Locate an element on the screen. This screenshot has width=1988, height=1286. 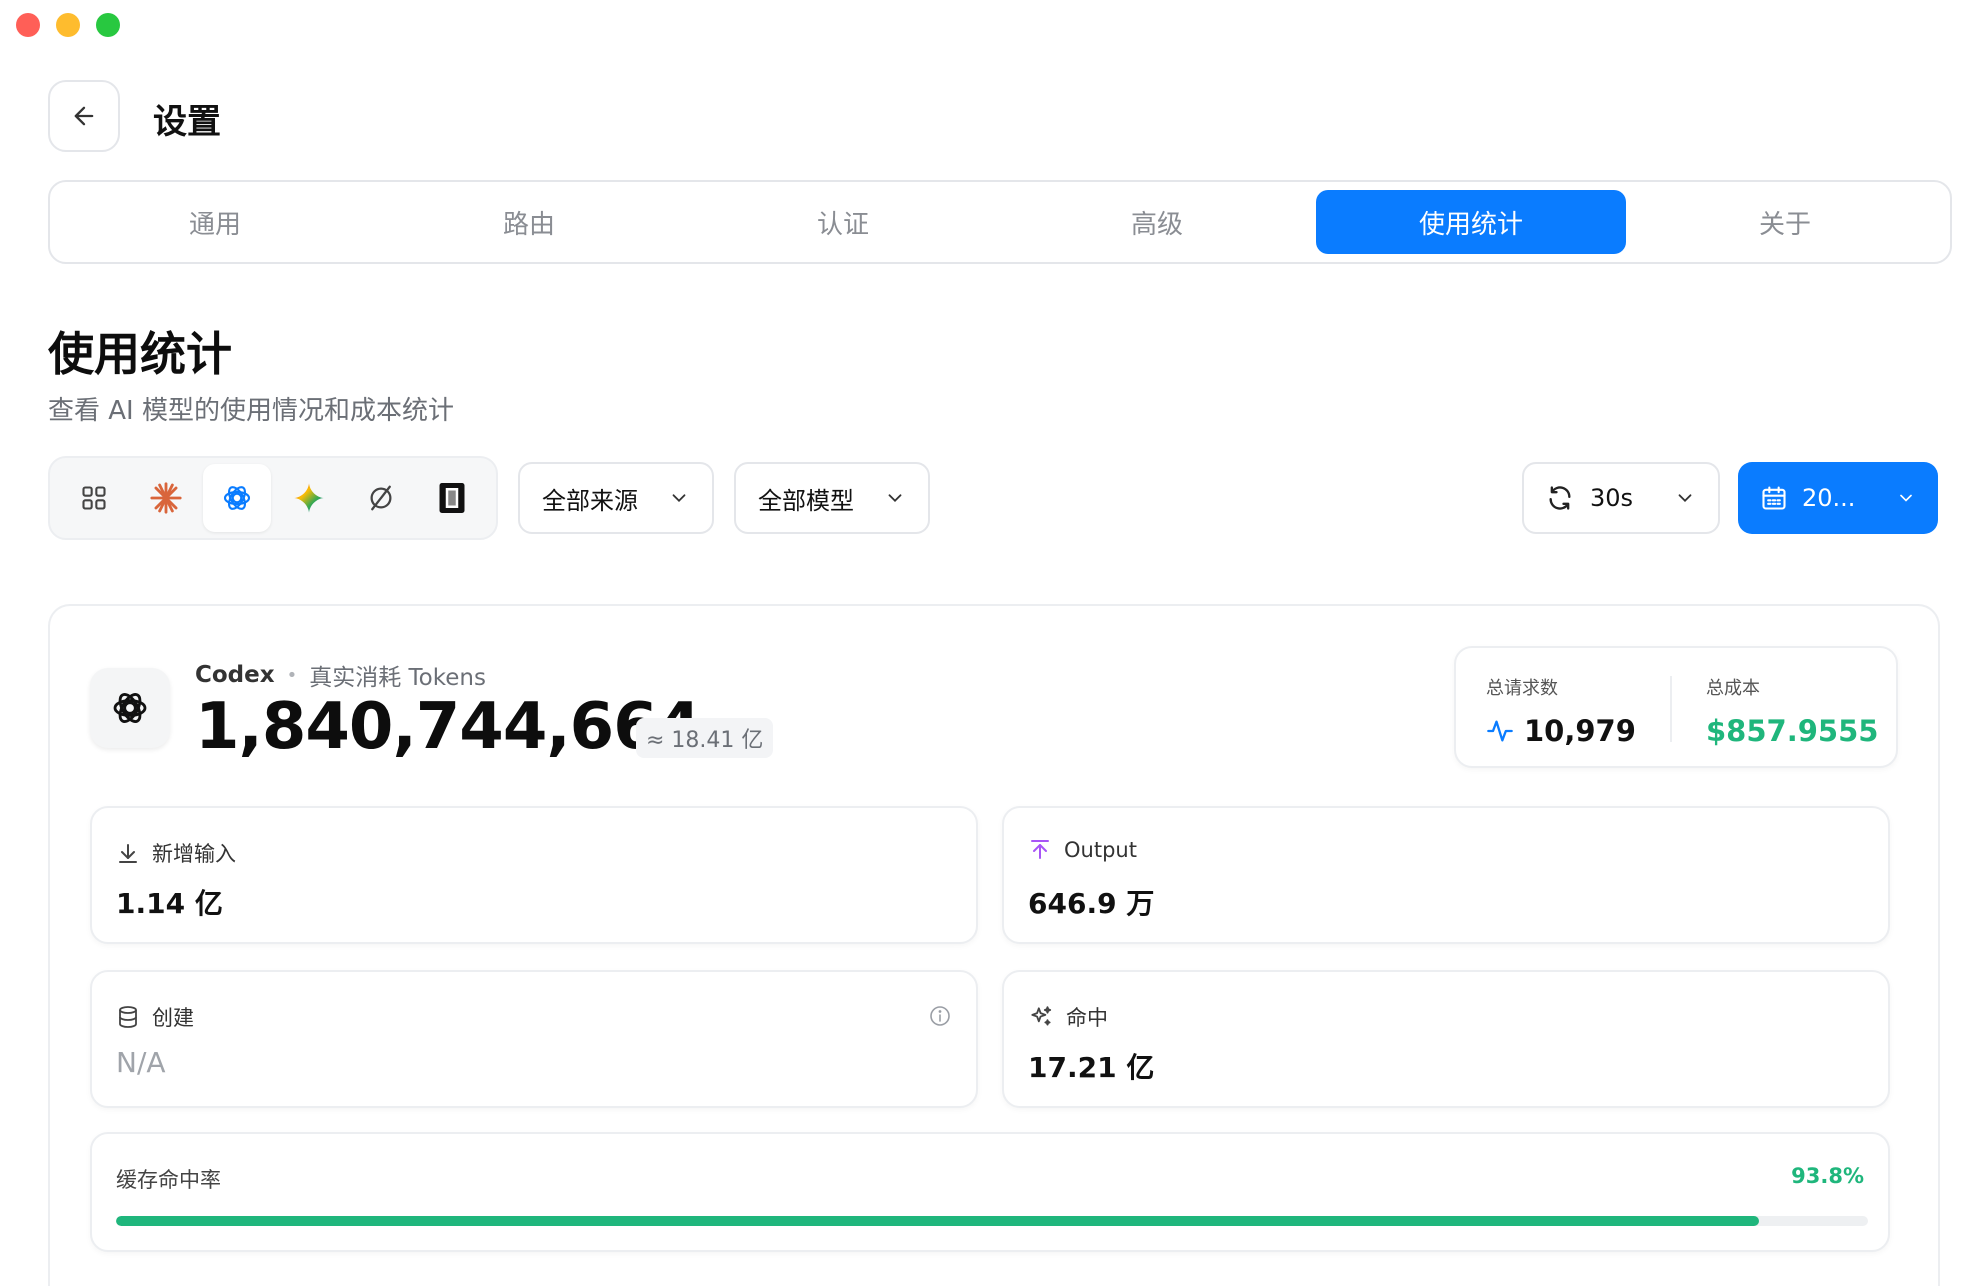
output-tokens-card: Output 646.9 万 is located at coordinates (1446, 875).